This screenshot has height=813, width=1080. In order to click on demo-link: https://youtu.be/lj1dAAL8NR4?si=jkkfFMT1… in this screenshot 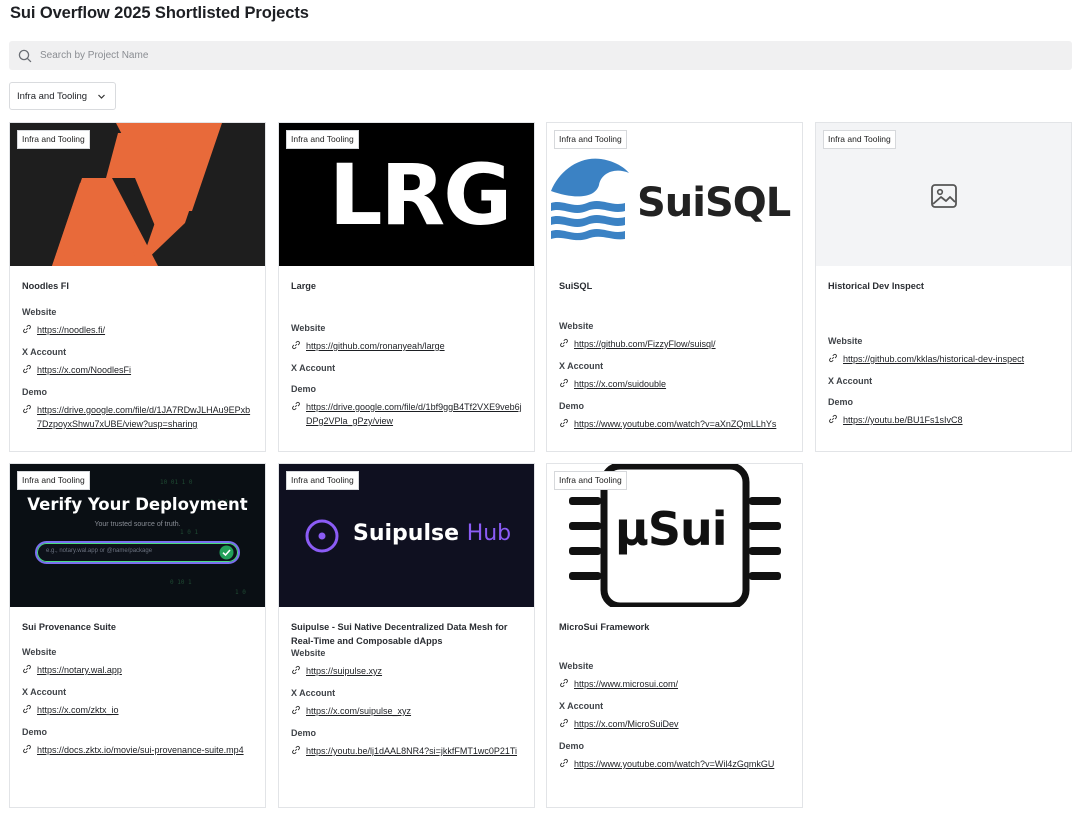, I will do `click(411, 751)`.